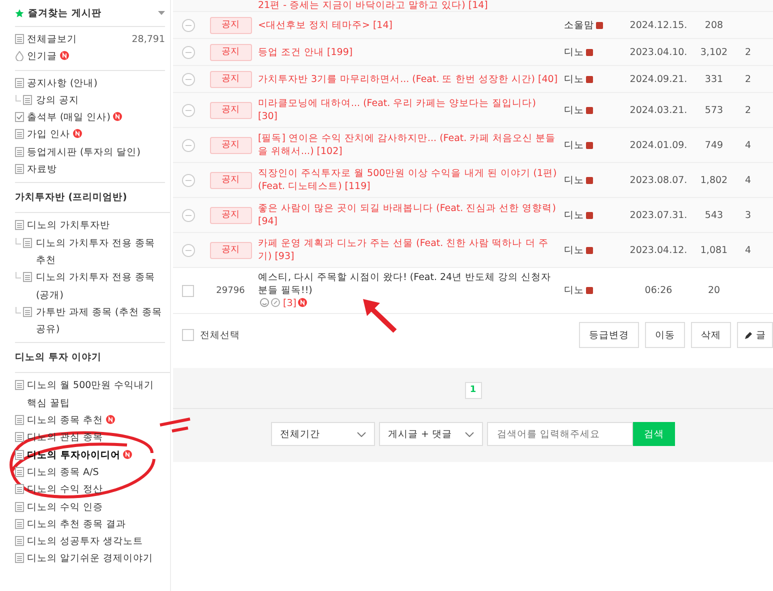 The width and height of the screenshot is (773, 591). What do you see at coordinates (96, 473) in the screenshot?
I see `board-link: 디노의 종목 A/S` at bounding box center [96, 473].